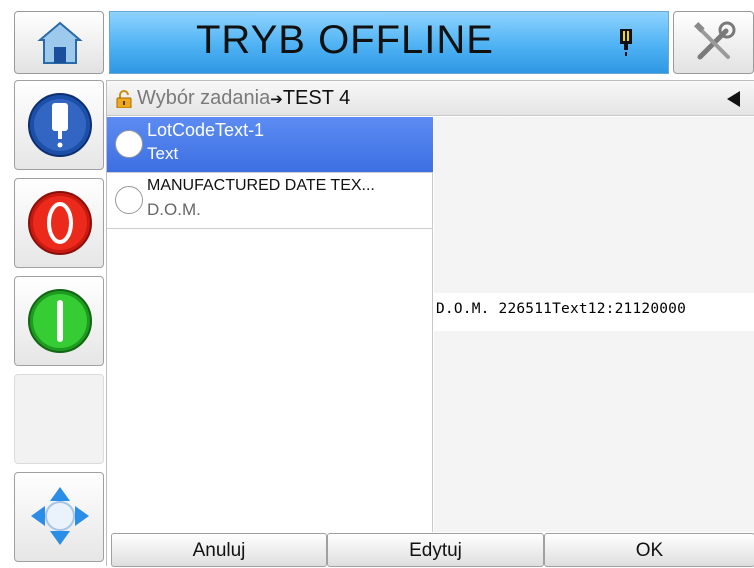 This screenshot has height=568, width=754. I want to click on breadcrumb-root: Wybór zadania, so click(203, 98).